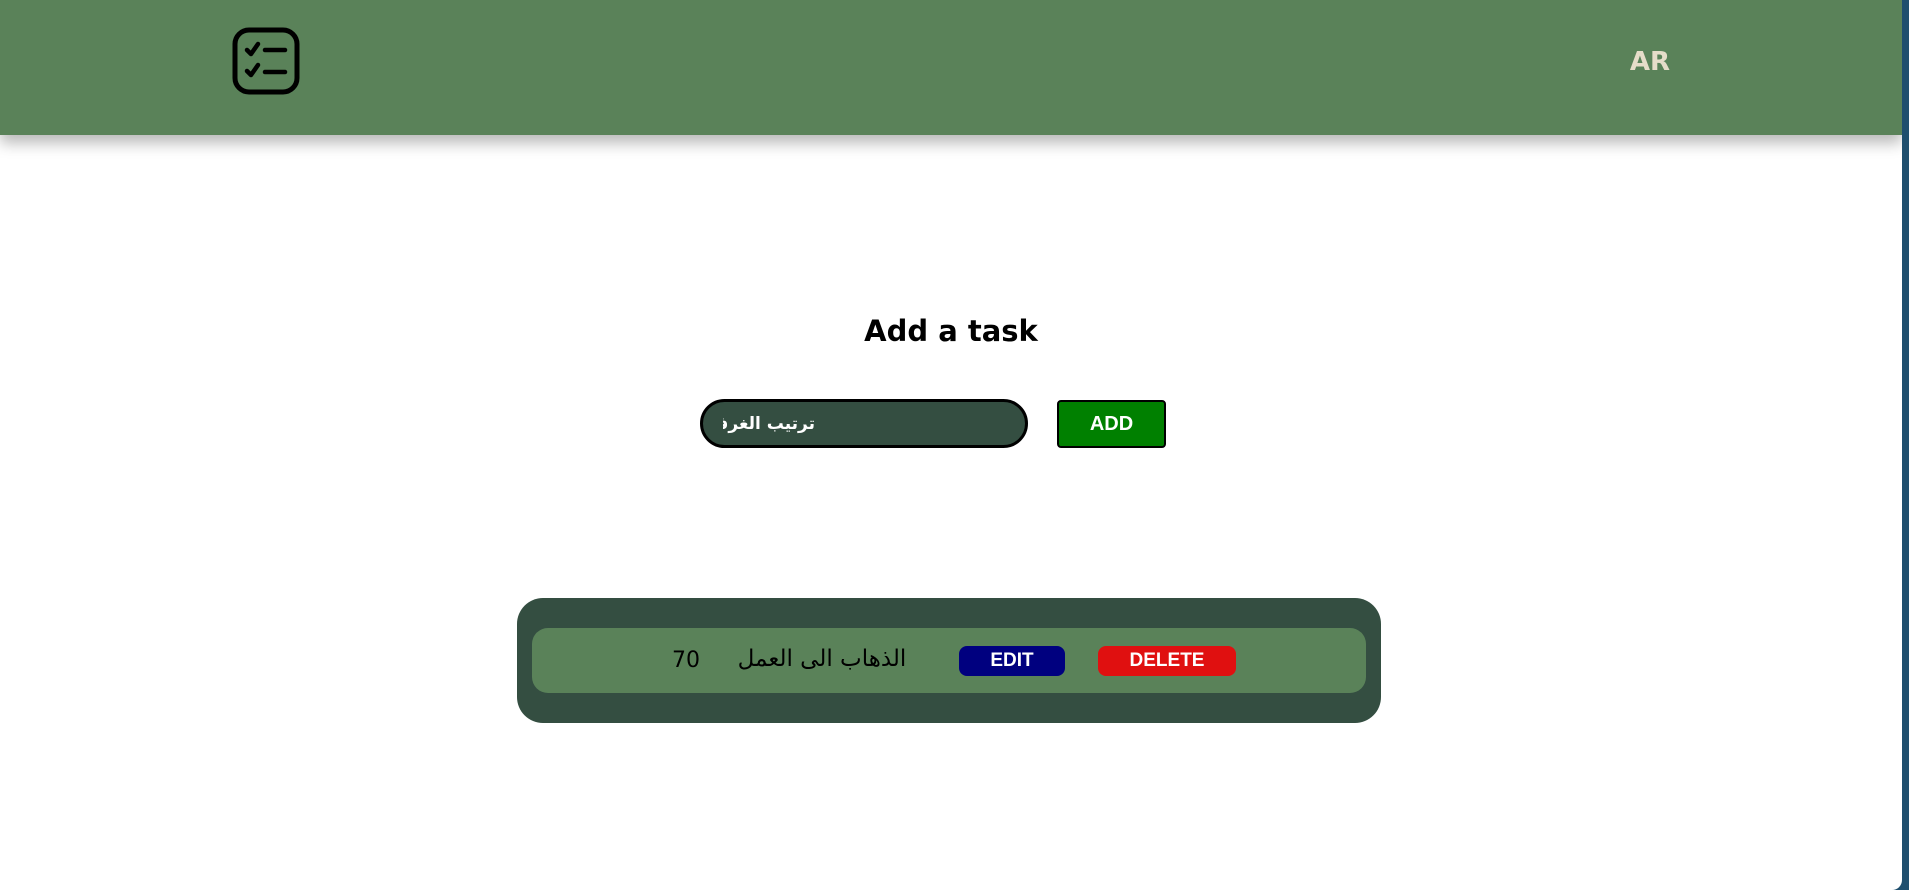  I want to click on task-list-panel: 70 الذهاب الى العمل EDIT DELETE, so click(949, 660).